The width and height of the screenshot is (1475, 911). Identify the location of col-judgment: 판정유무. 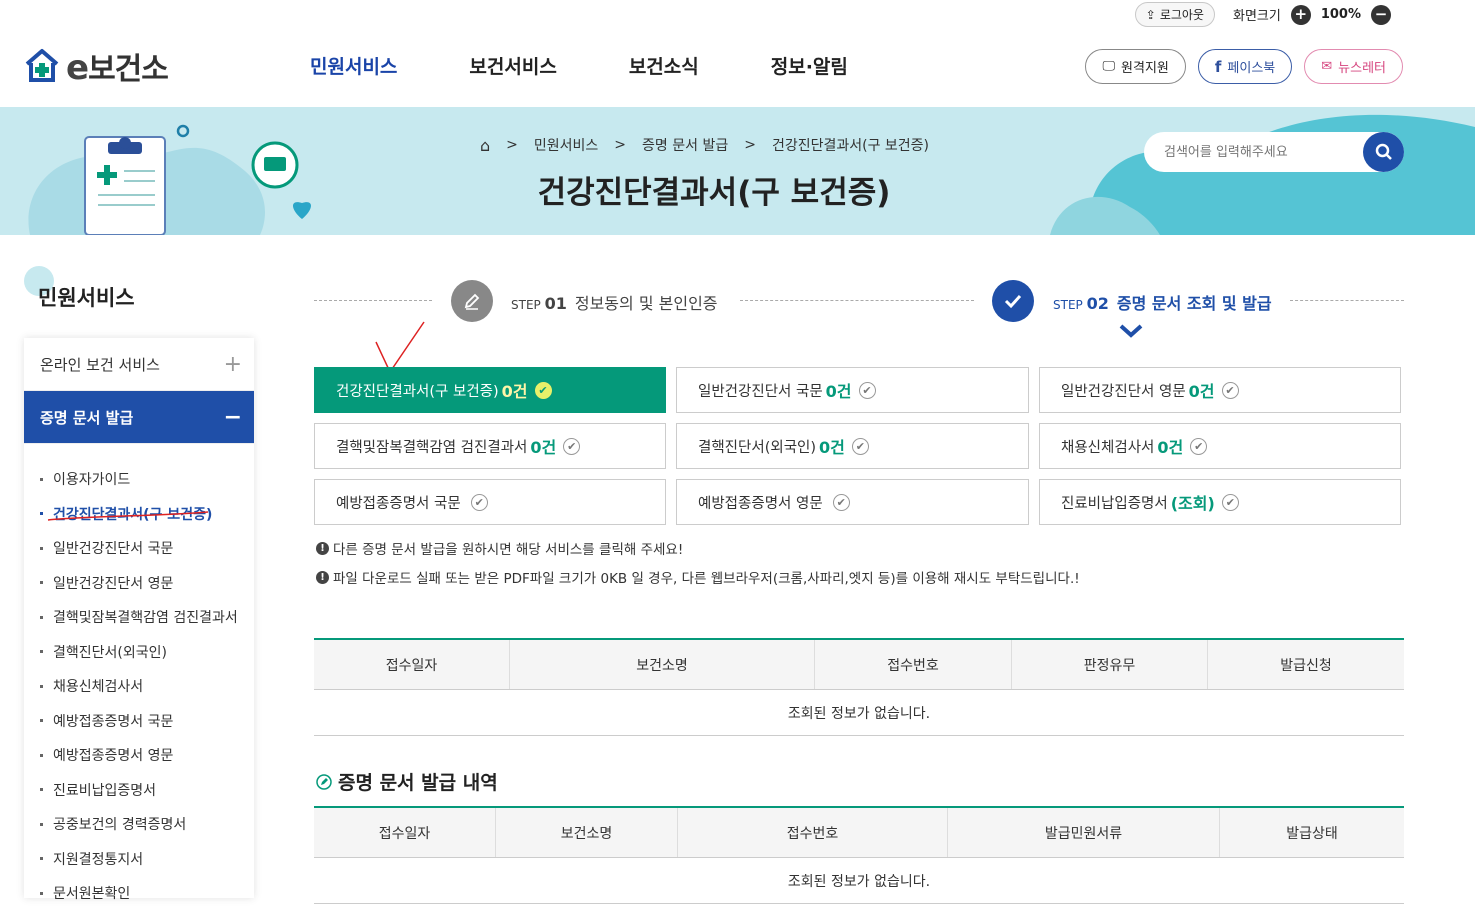
(1110, 664).